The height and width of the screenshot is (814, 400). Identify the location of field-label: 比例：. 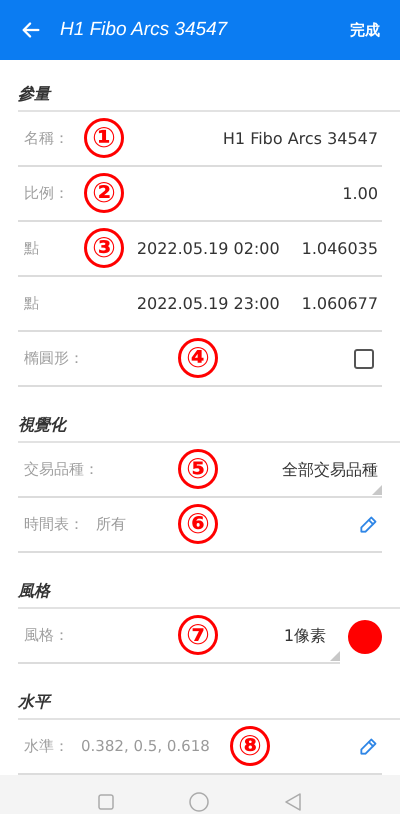
(46, 193).